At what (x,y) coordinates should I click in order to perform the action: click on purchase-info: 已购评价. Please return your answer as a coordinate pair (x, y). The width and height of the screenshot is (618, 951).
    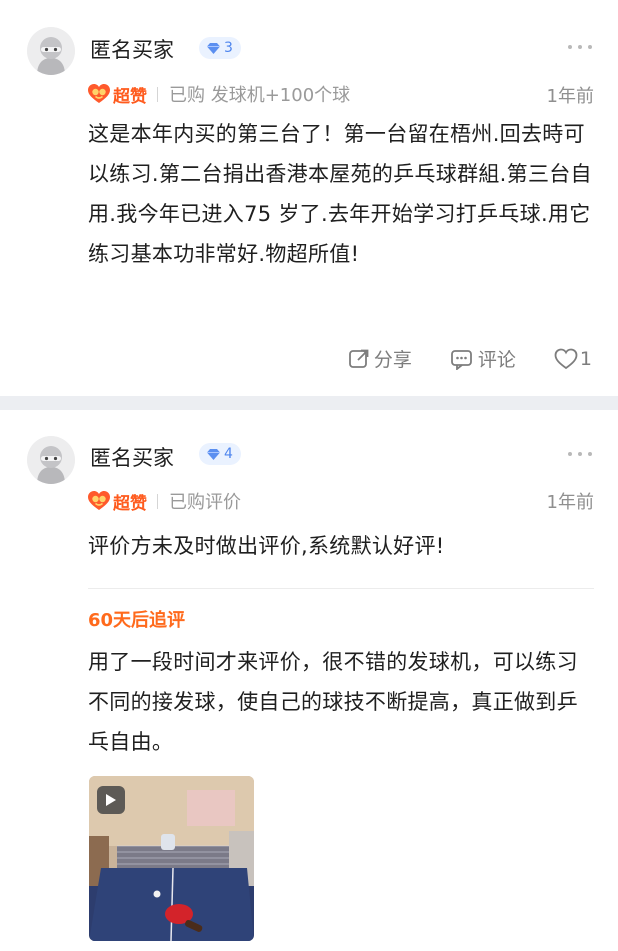
    Looking at the image, I should click on (205, 502).